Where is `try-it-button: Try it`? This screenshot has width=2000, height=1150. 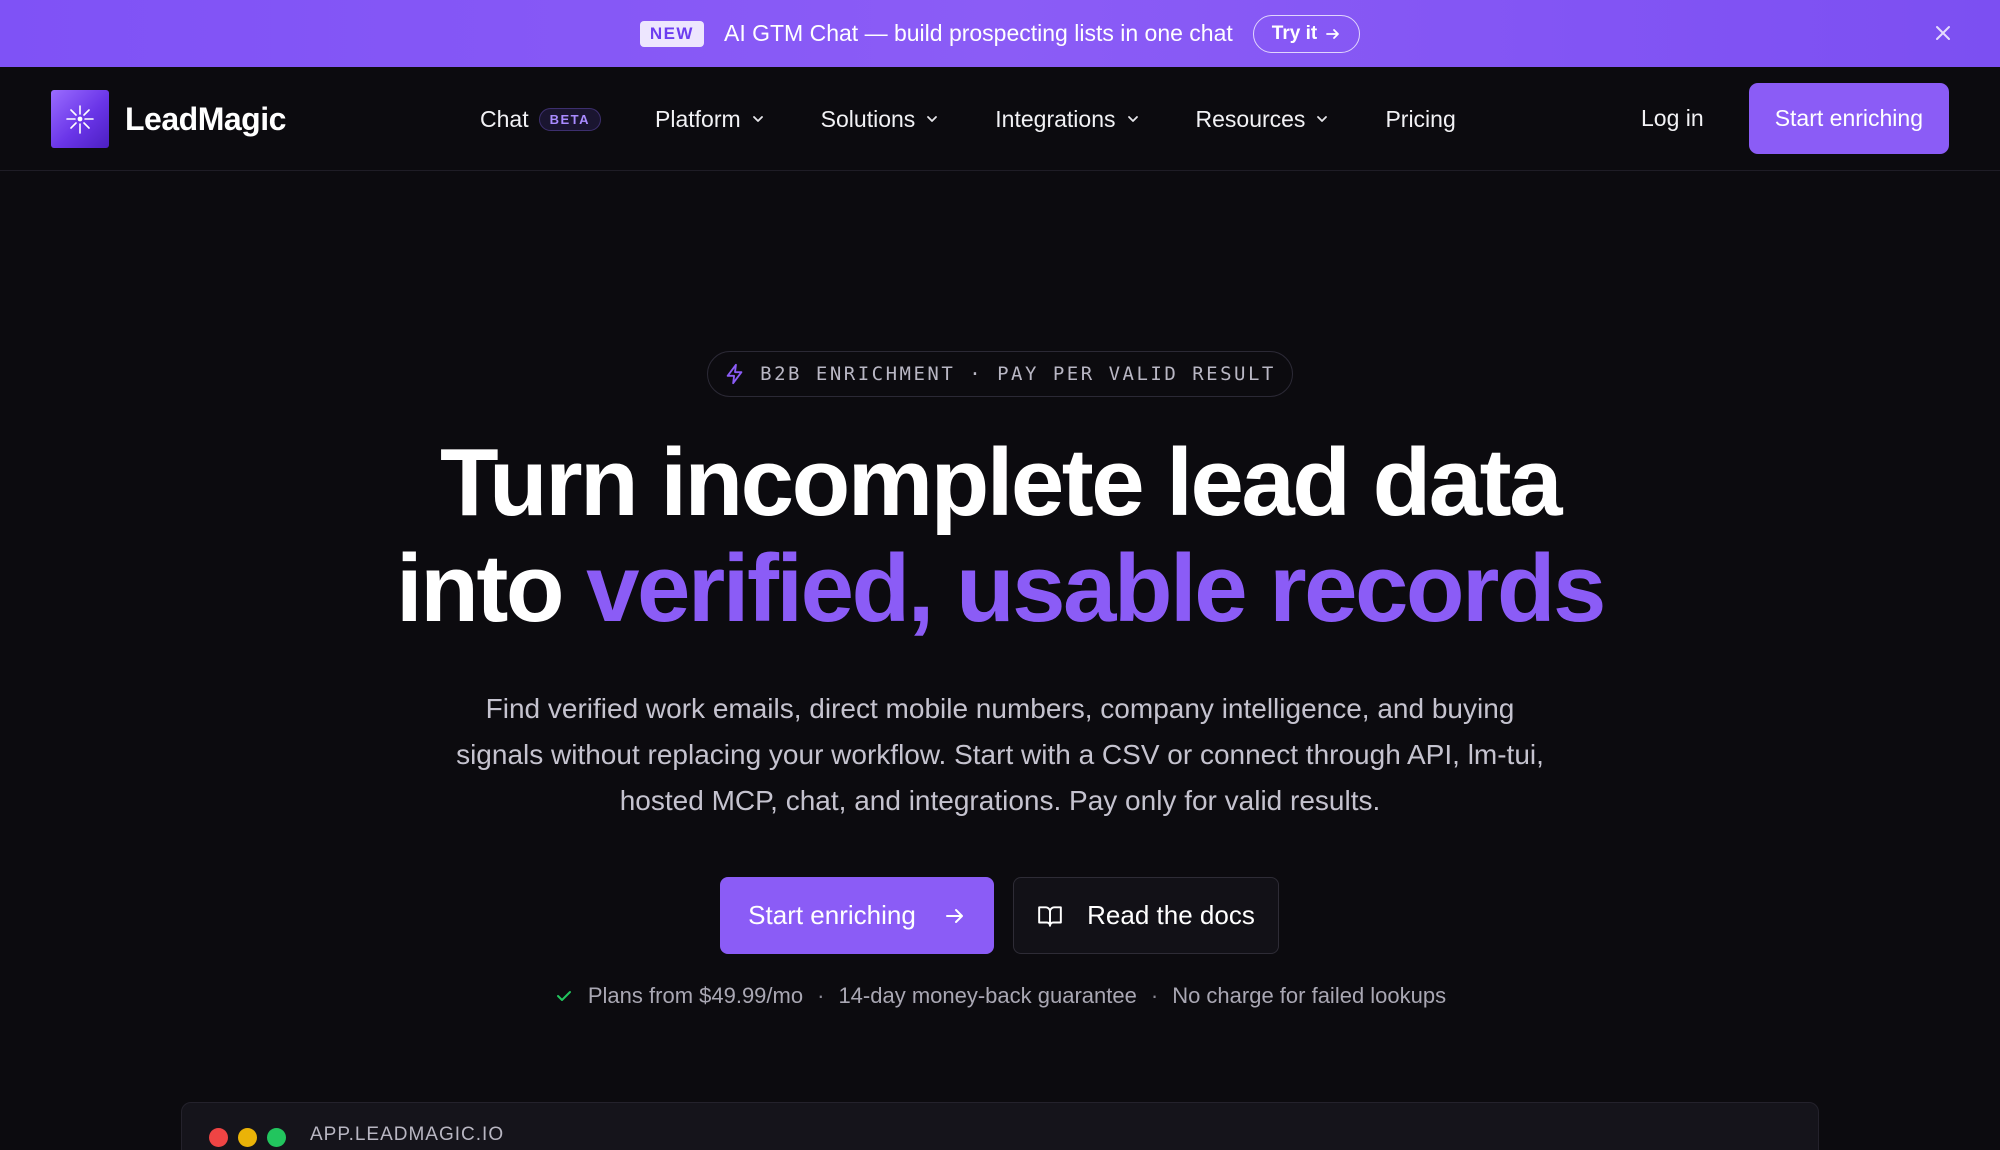 try-it-button: Try it is located at coordinates (1306, 33).